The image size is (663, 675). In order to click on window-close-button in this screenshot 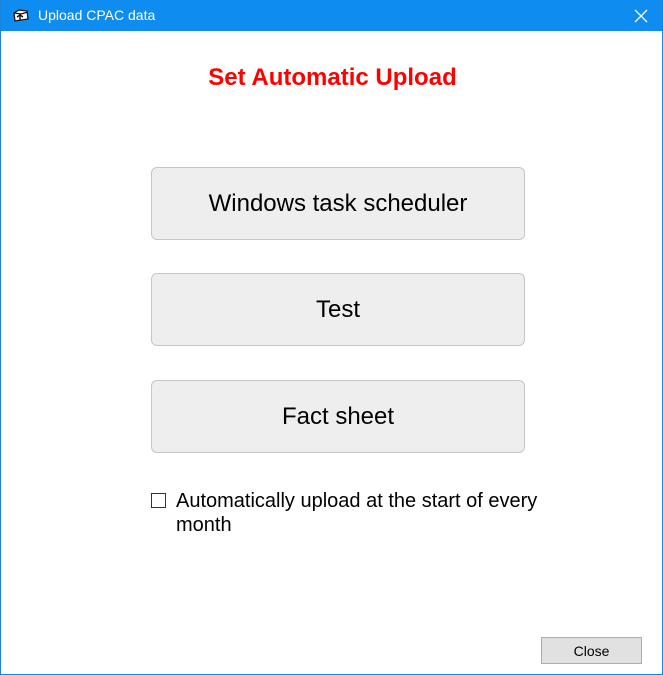, I will do `click(640, 15)`.